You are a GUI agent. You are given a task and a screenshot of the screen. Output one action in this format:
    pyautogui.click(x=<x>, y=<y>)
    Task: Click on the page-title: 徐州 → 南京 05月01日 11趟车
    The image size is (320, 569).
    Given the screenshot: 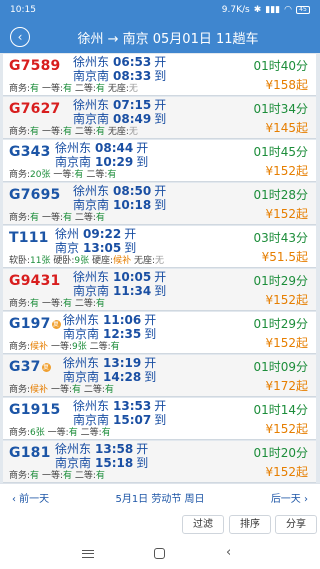 What is the action you would take?
    pyautogui.click(x=168, y=39)
    